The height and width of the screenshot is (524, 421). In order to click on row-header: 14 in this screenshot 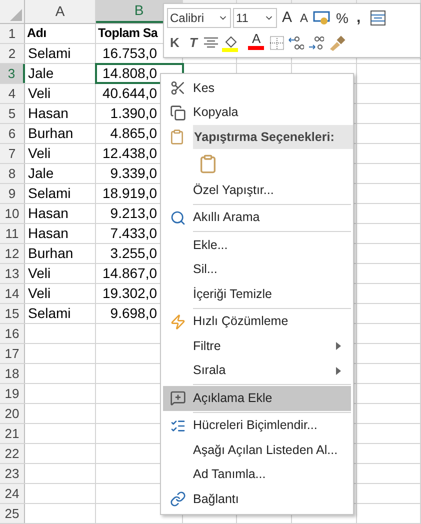, I will do `click(12, 293)`.